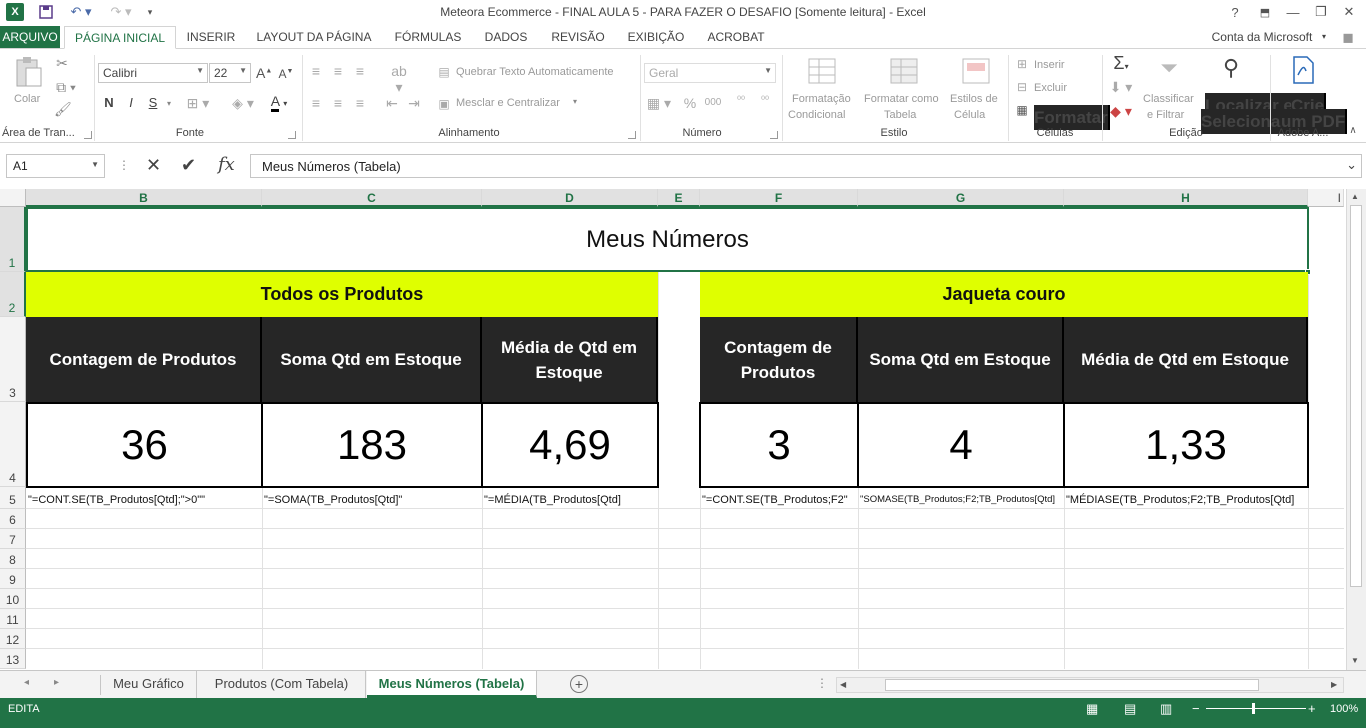 Image resolution: width=1366 pixels, height=728 pixels. What do you see at coordinates (1348, 37) in the screenshot?
I see `profile-icon: ◼` at bounding box center [1348, 37].